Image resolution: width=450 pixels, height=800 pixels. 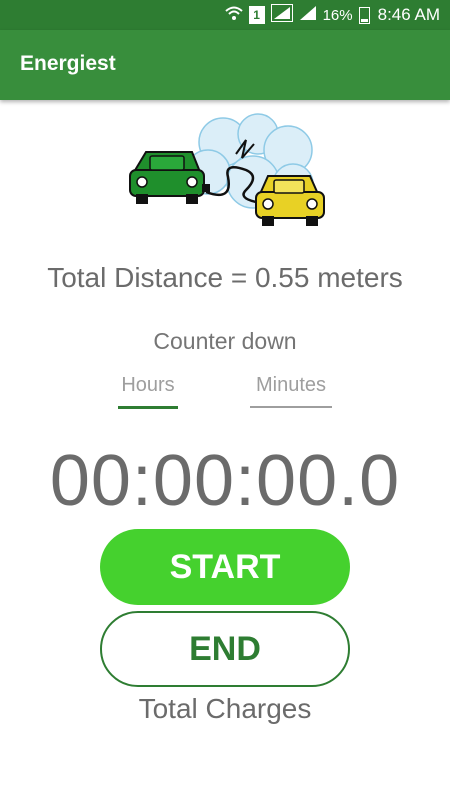 What do you see at coordinates (148, 391) in the screenshot?
I see `tab-hours: Hours` at bounding box center [148, 391].